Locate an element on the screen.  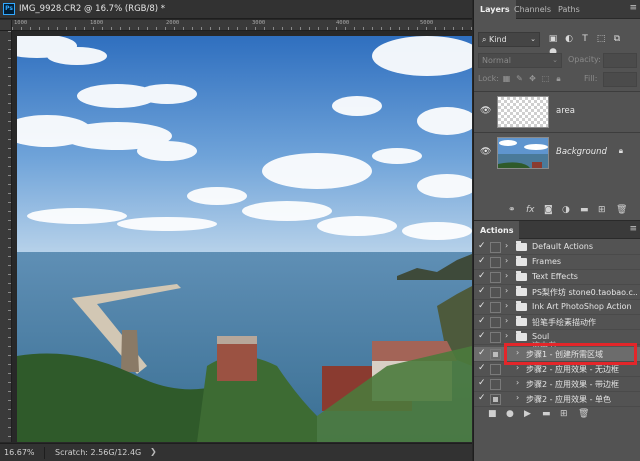
adjustment-icon: ◑ is located at coordinates (566, 210).